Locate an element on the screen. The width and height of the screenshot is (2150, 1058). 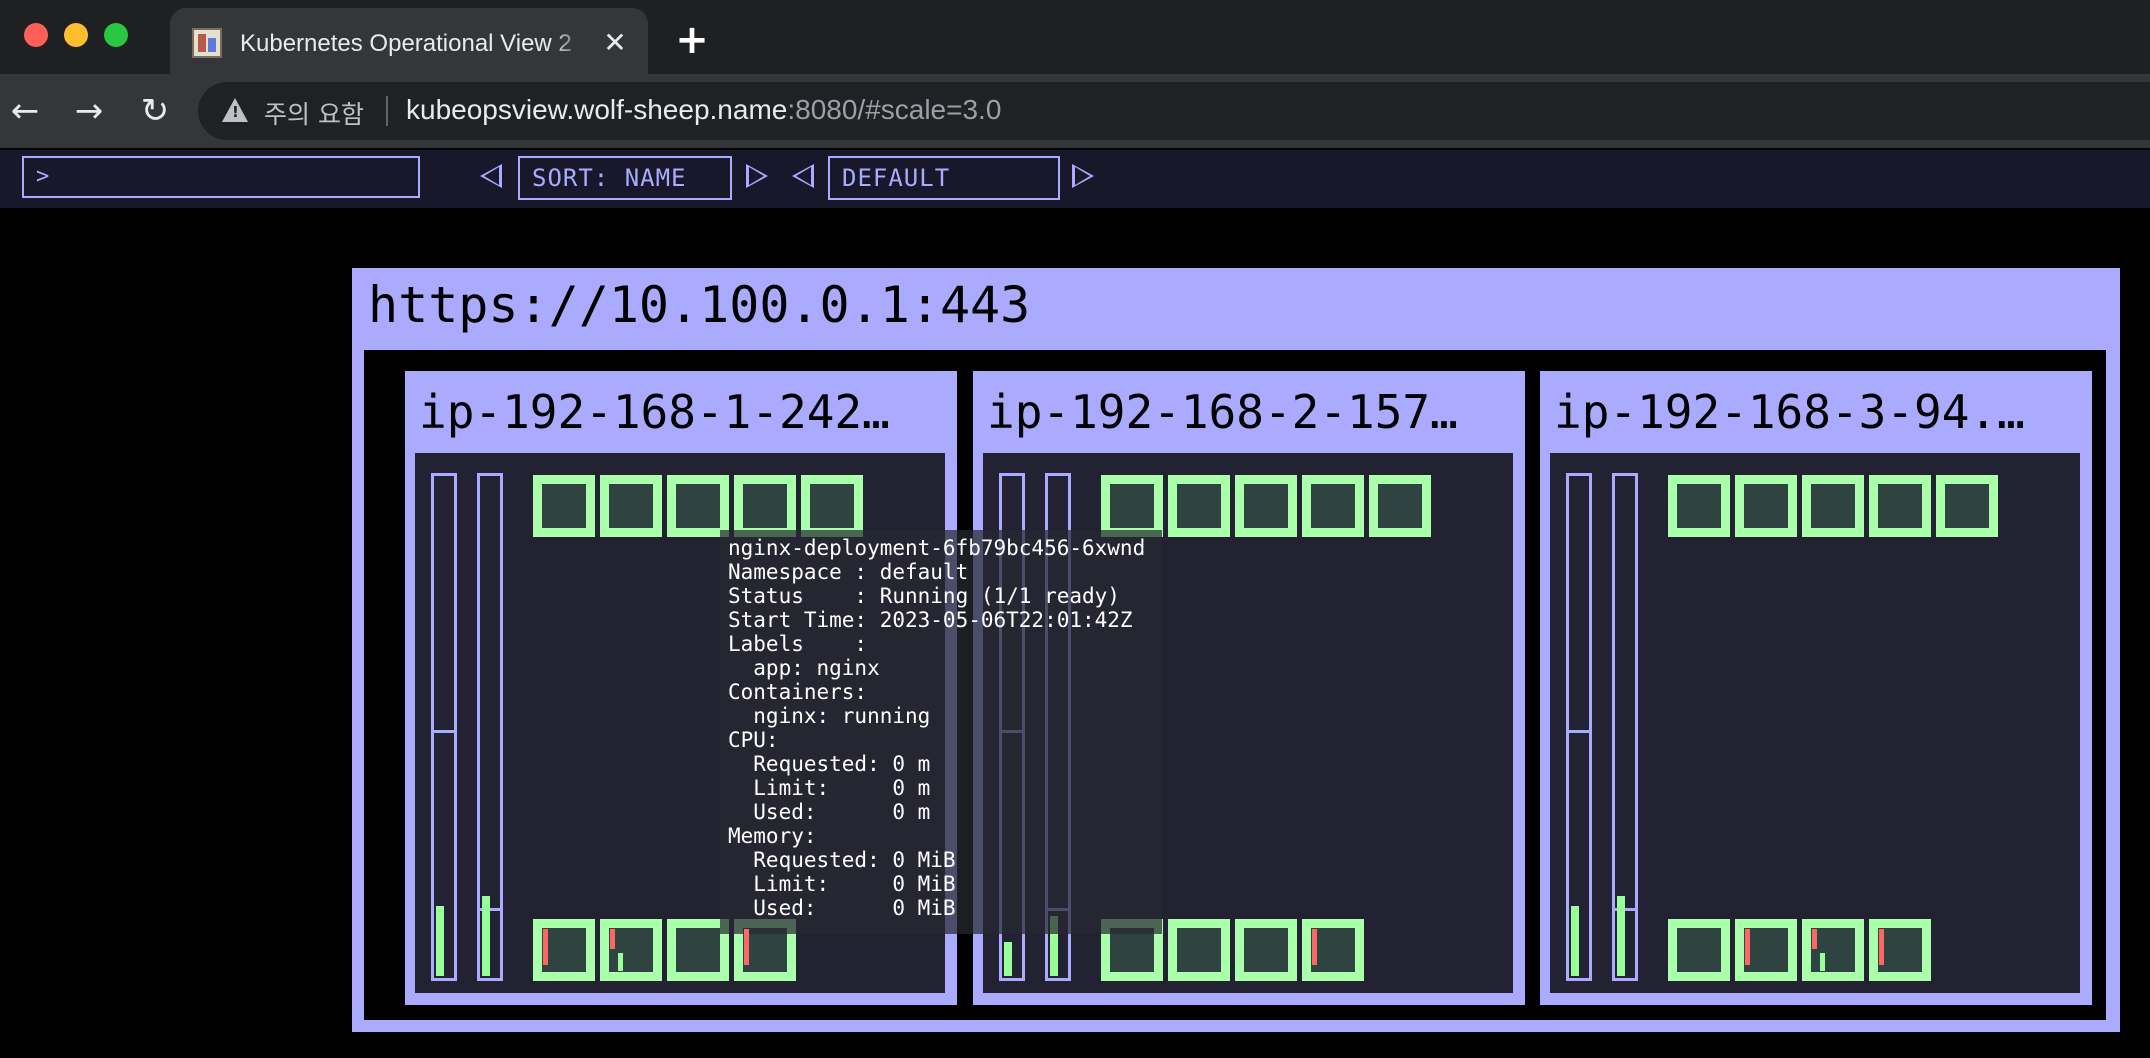
filter-input: > is located at coordinates (221, 177).